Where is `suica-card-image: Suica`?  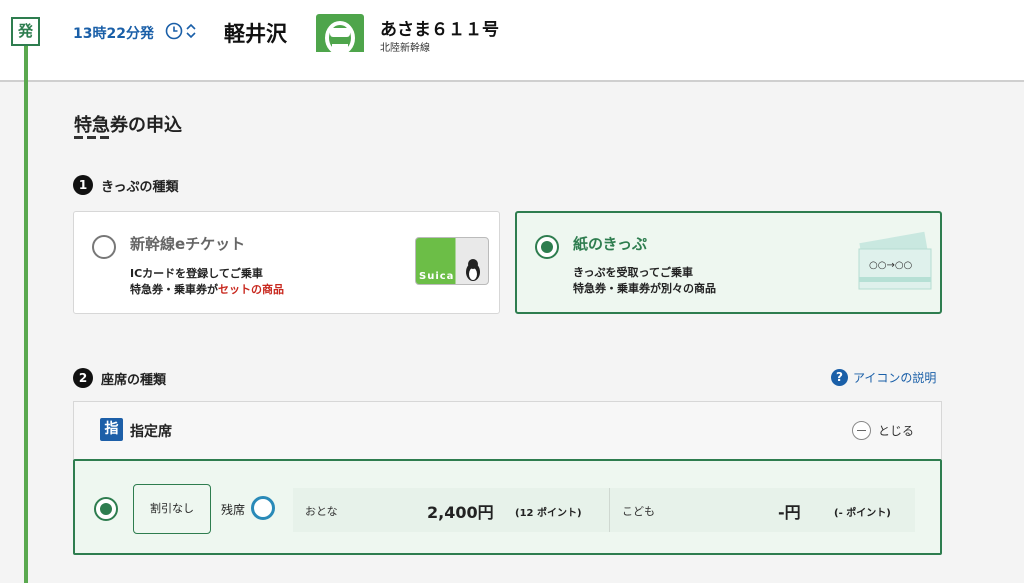
suica-card-image: Suica is located at coordinates (452, 261).